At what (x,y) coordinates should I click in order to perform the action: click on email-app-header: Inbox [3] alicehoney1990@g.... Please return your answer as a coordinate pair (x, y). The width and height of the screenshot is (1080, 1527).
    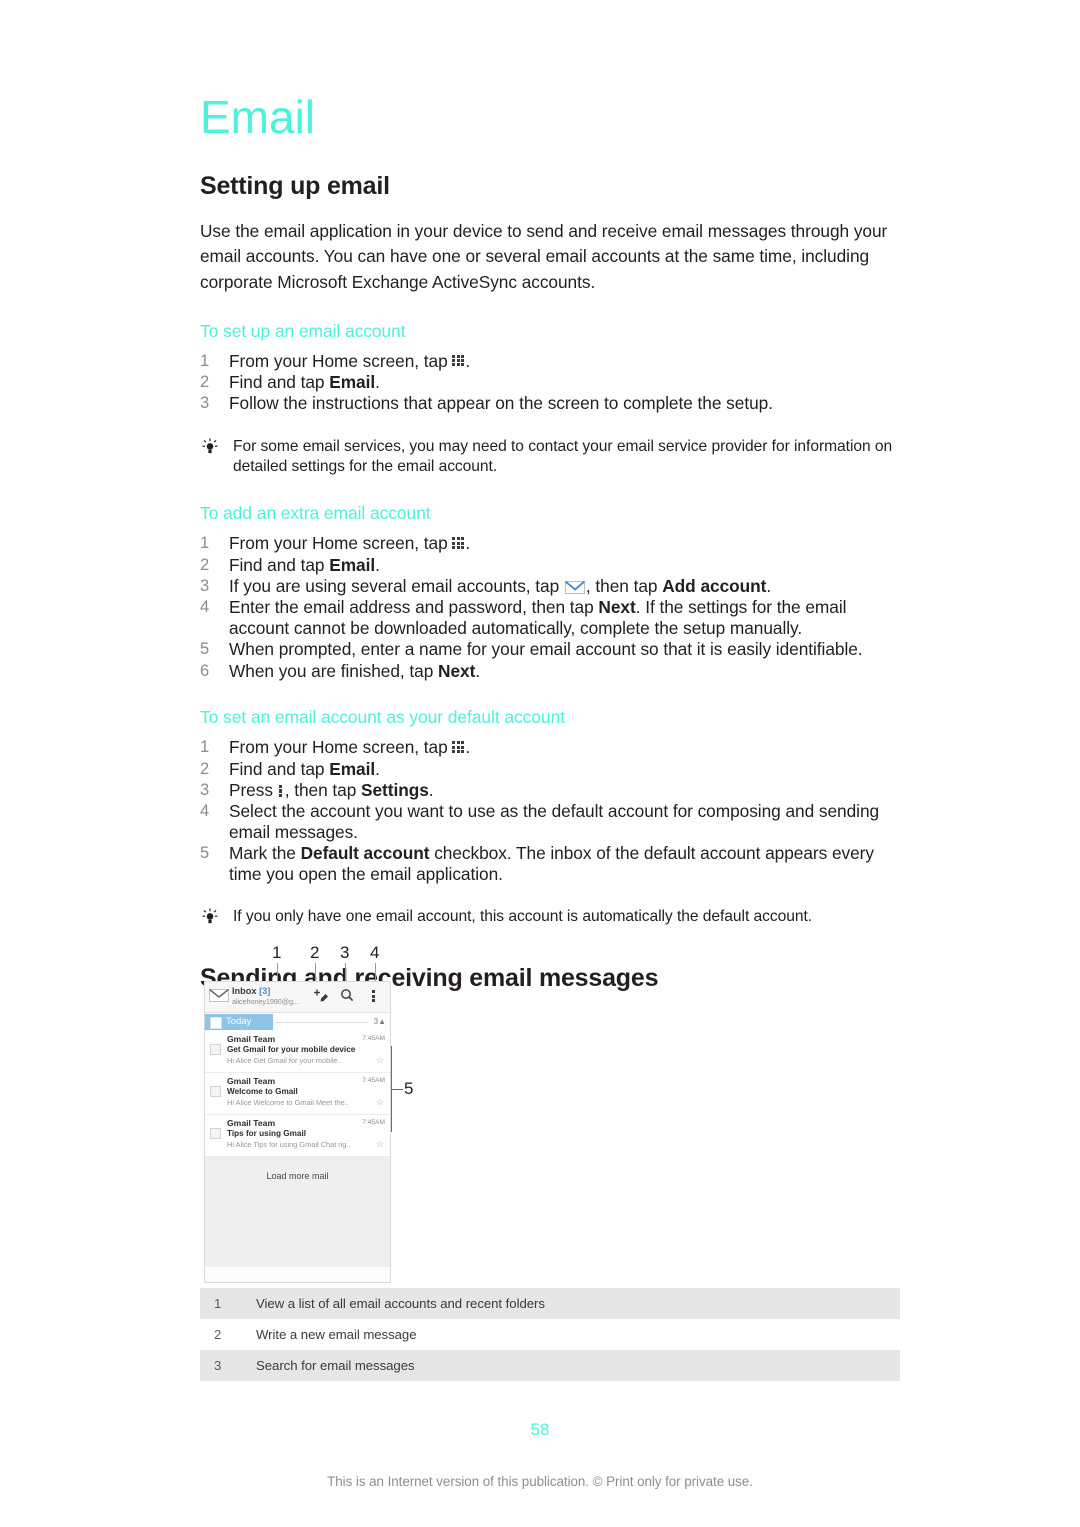
    Looking at the image, I should click on (297, 997).